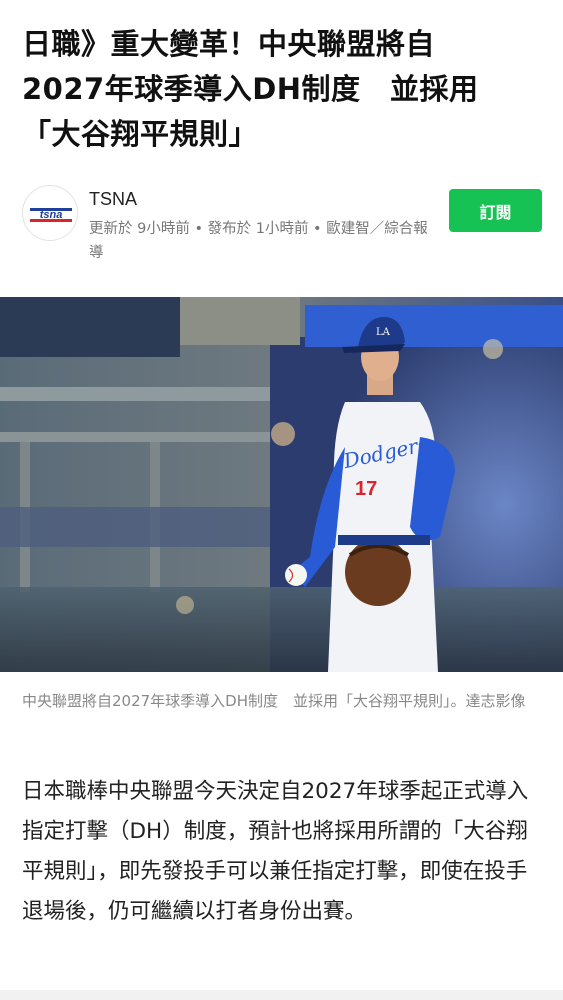  I want to click on logo-wordmark: tsna, so click(51, 215).